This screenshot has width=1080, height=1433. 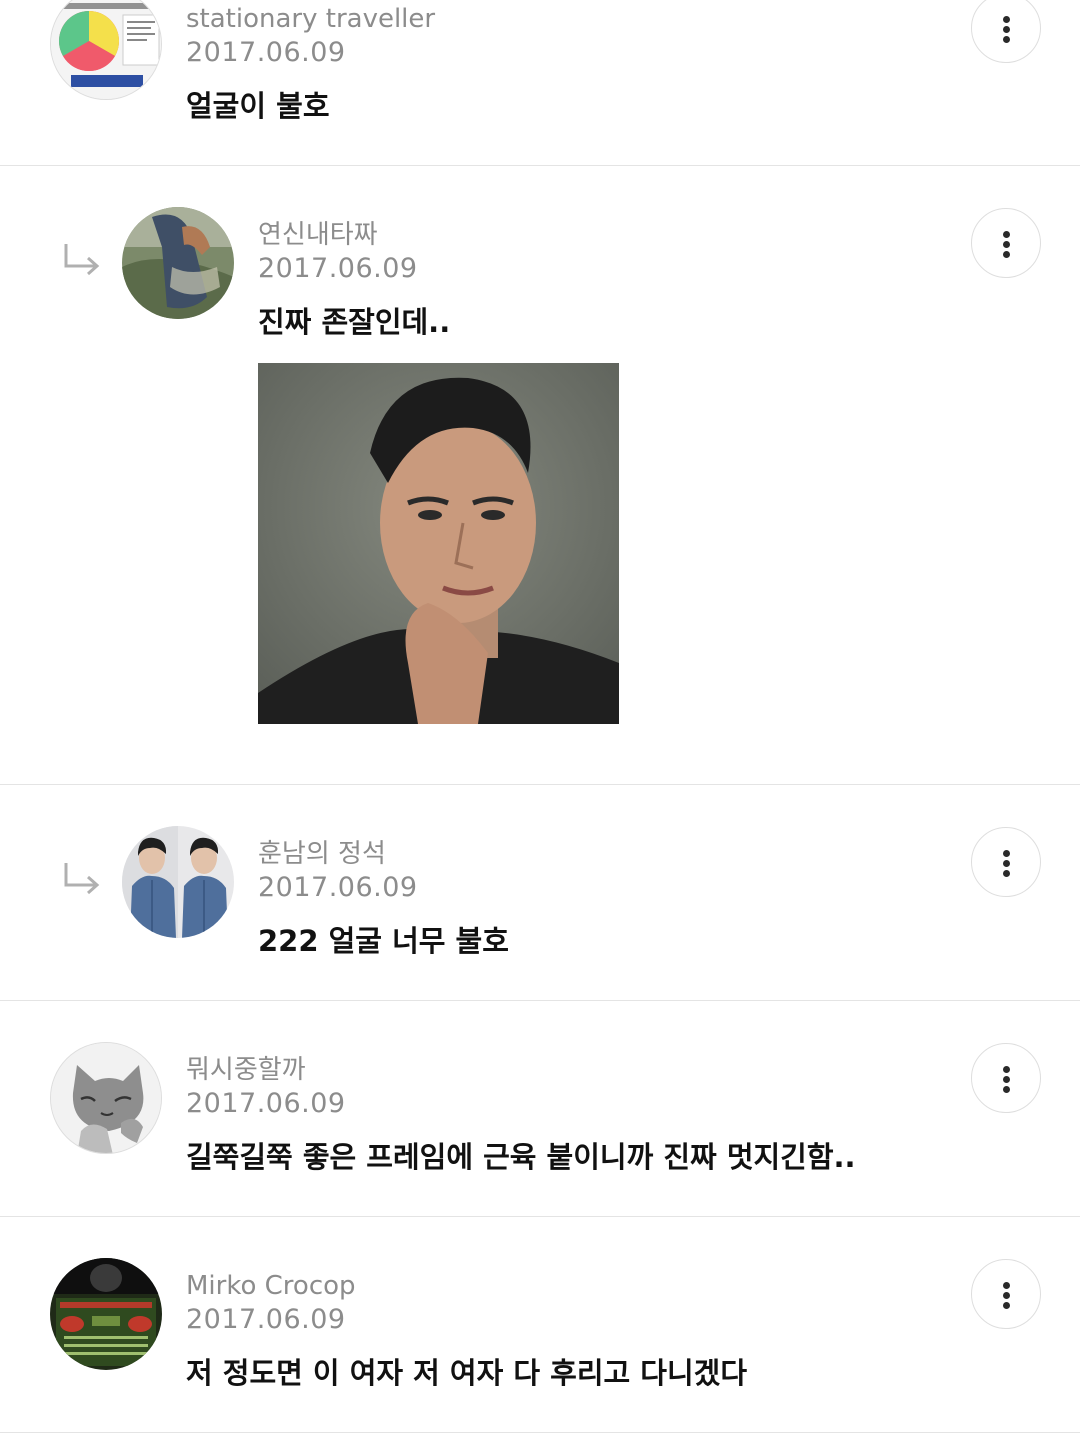 I want to click on comment-text: 저 정도면 이 여자 저 여자 다 후리고 다니겠다, so click(x=467, y=1373).